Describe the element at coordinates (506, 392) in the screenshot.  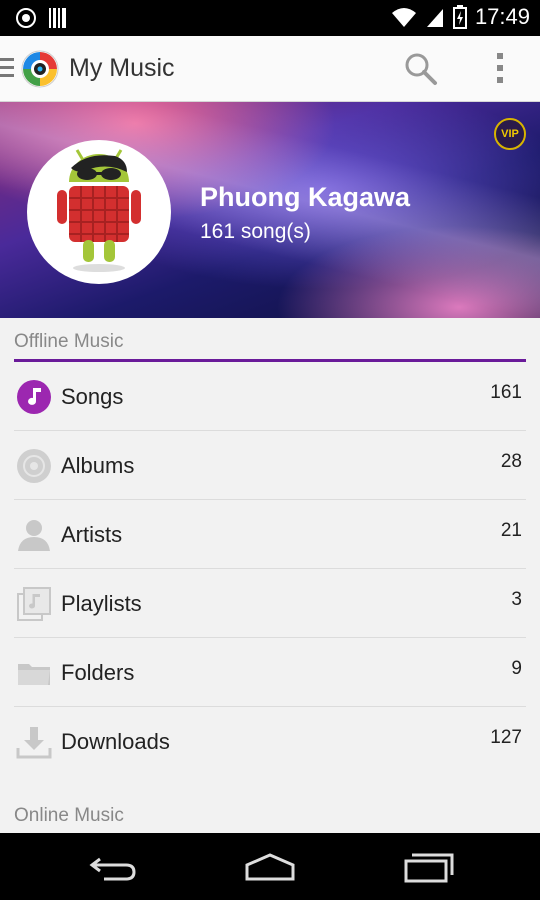
I see `list-item-count: 161` at that location.